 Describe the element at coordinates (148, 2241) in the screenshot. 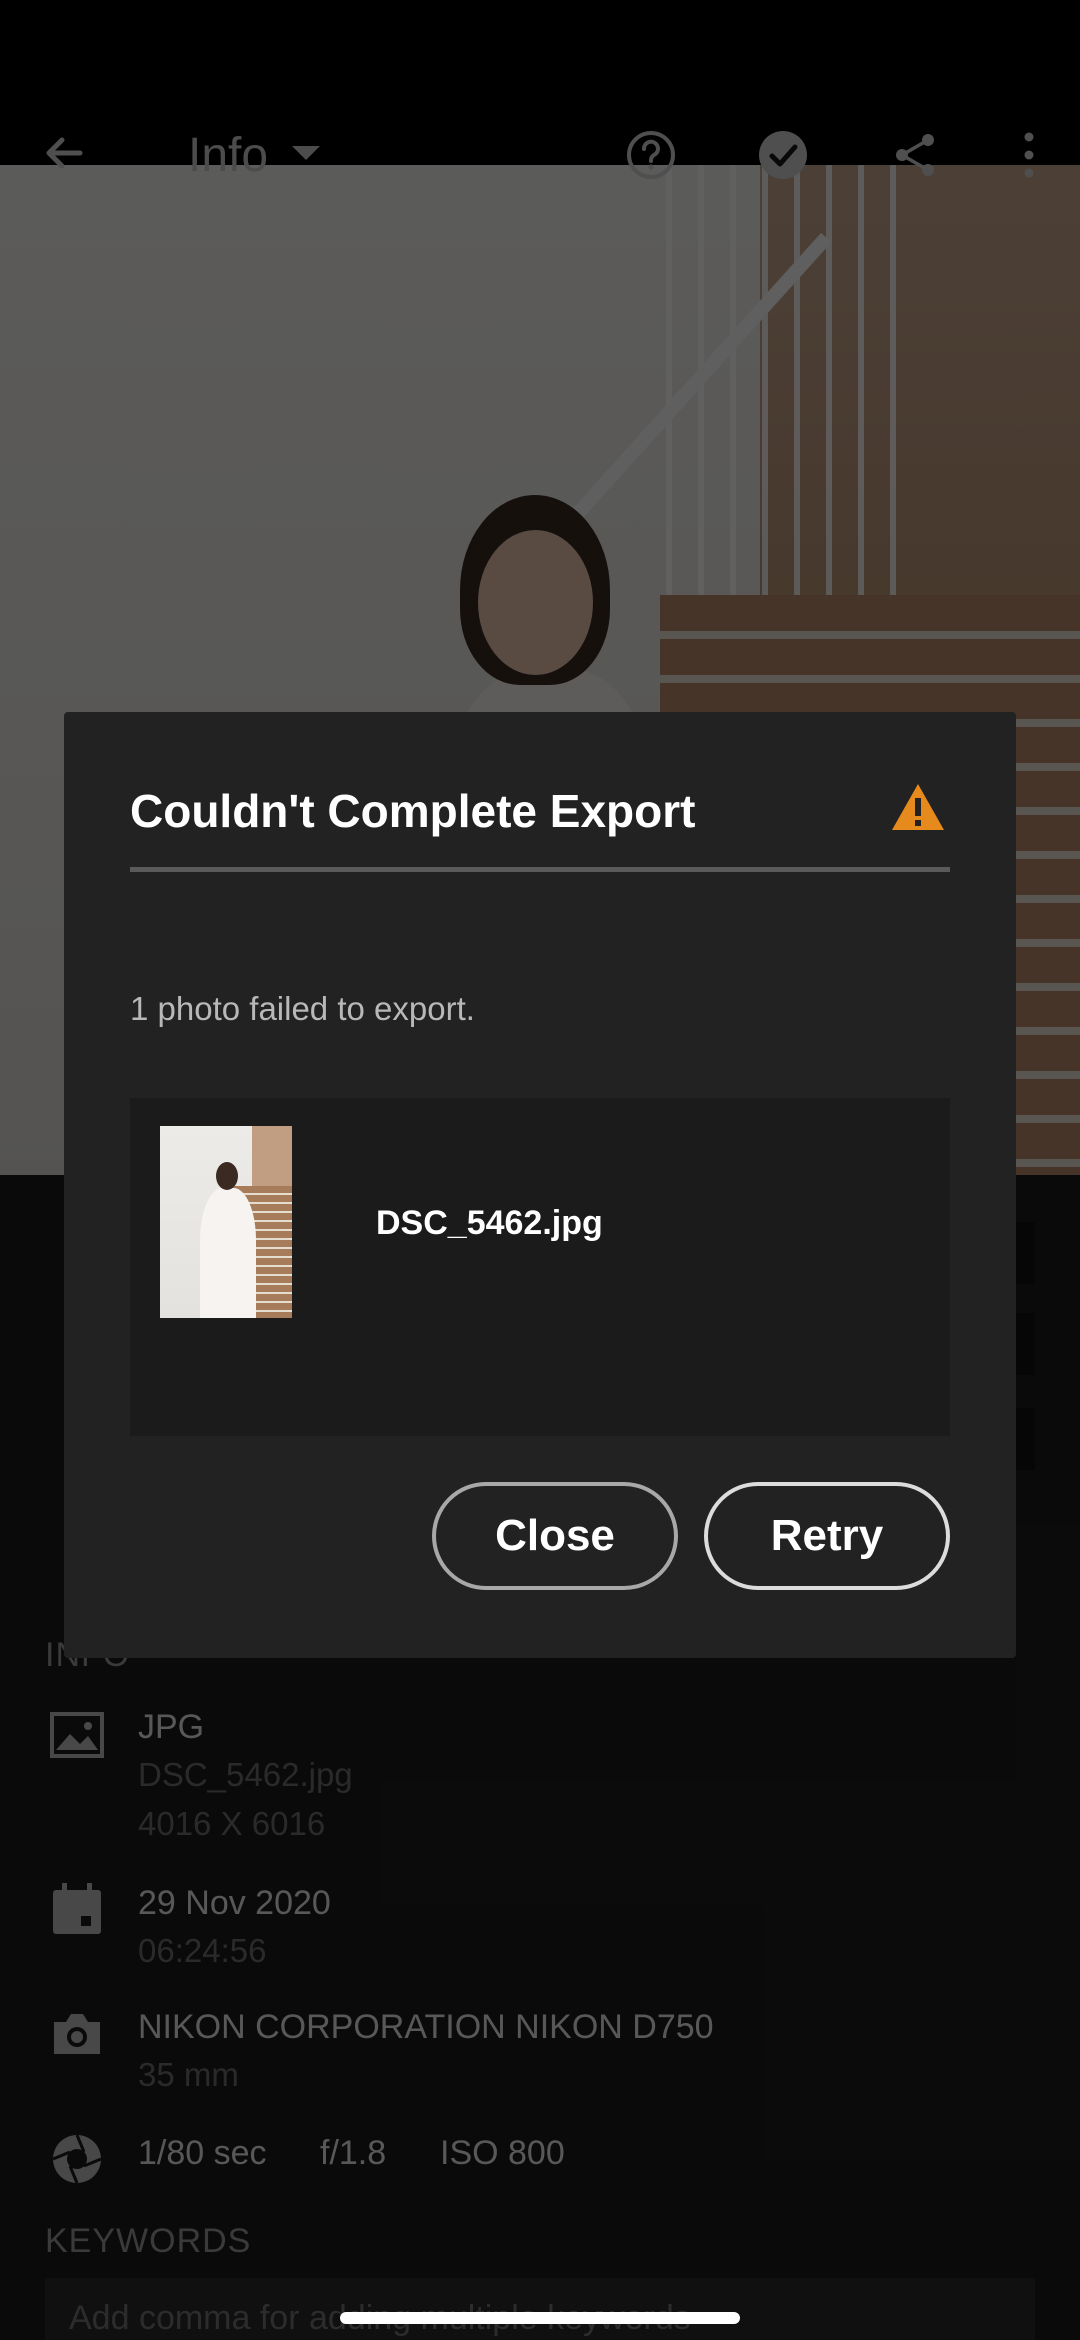

I see `keywords-section-label: KEYWORDS` at that location.